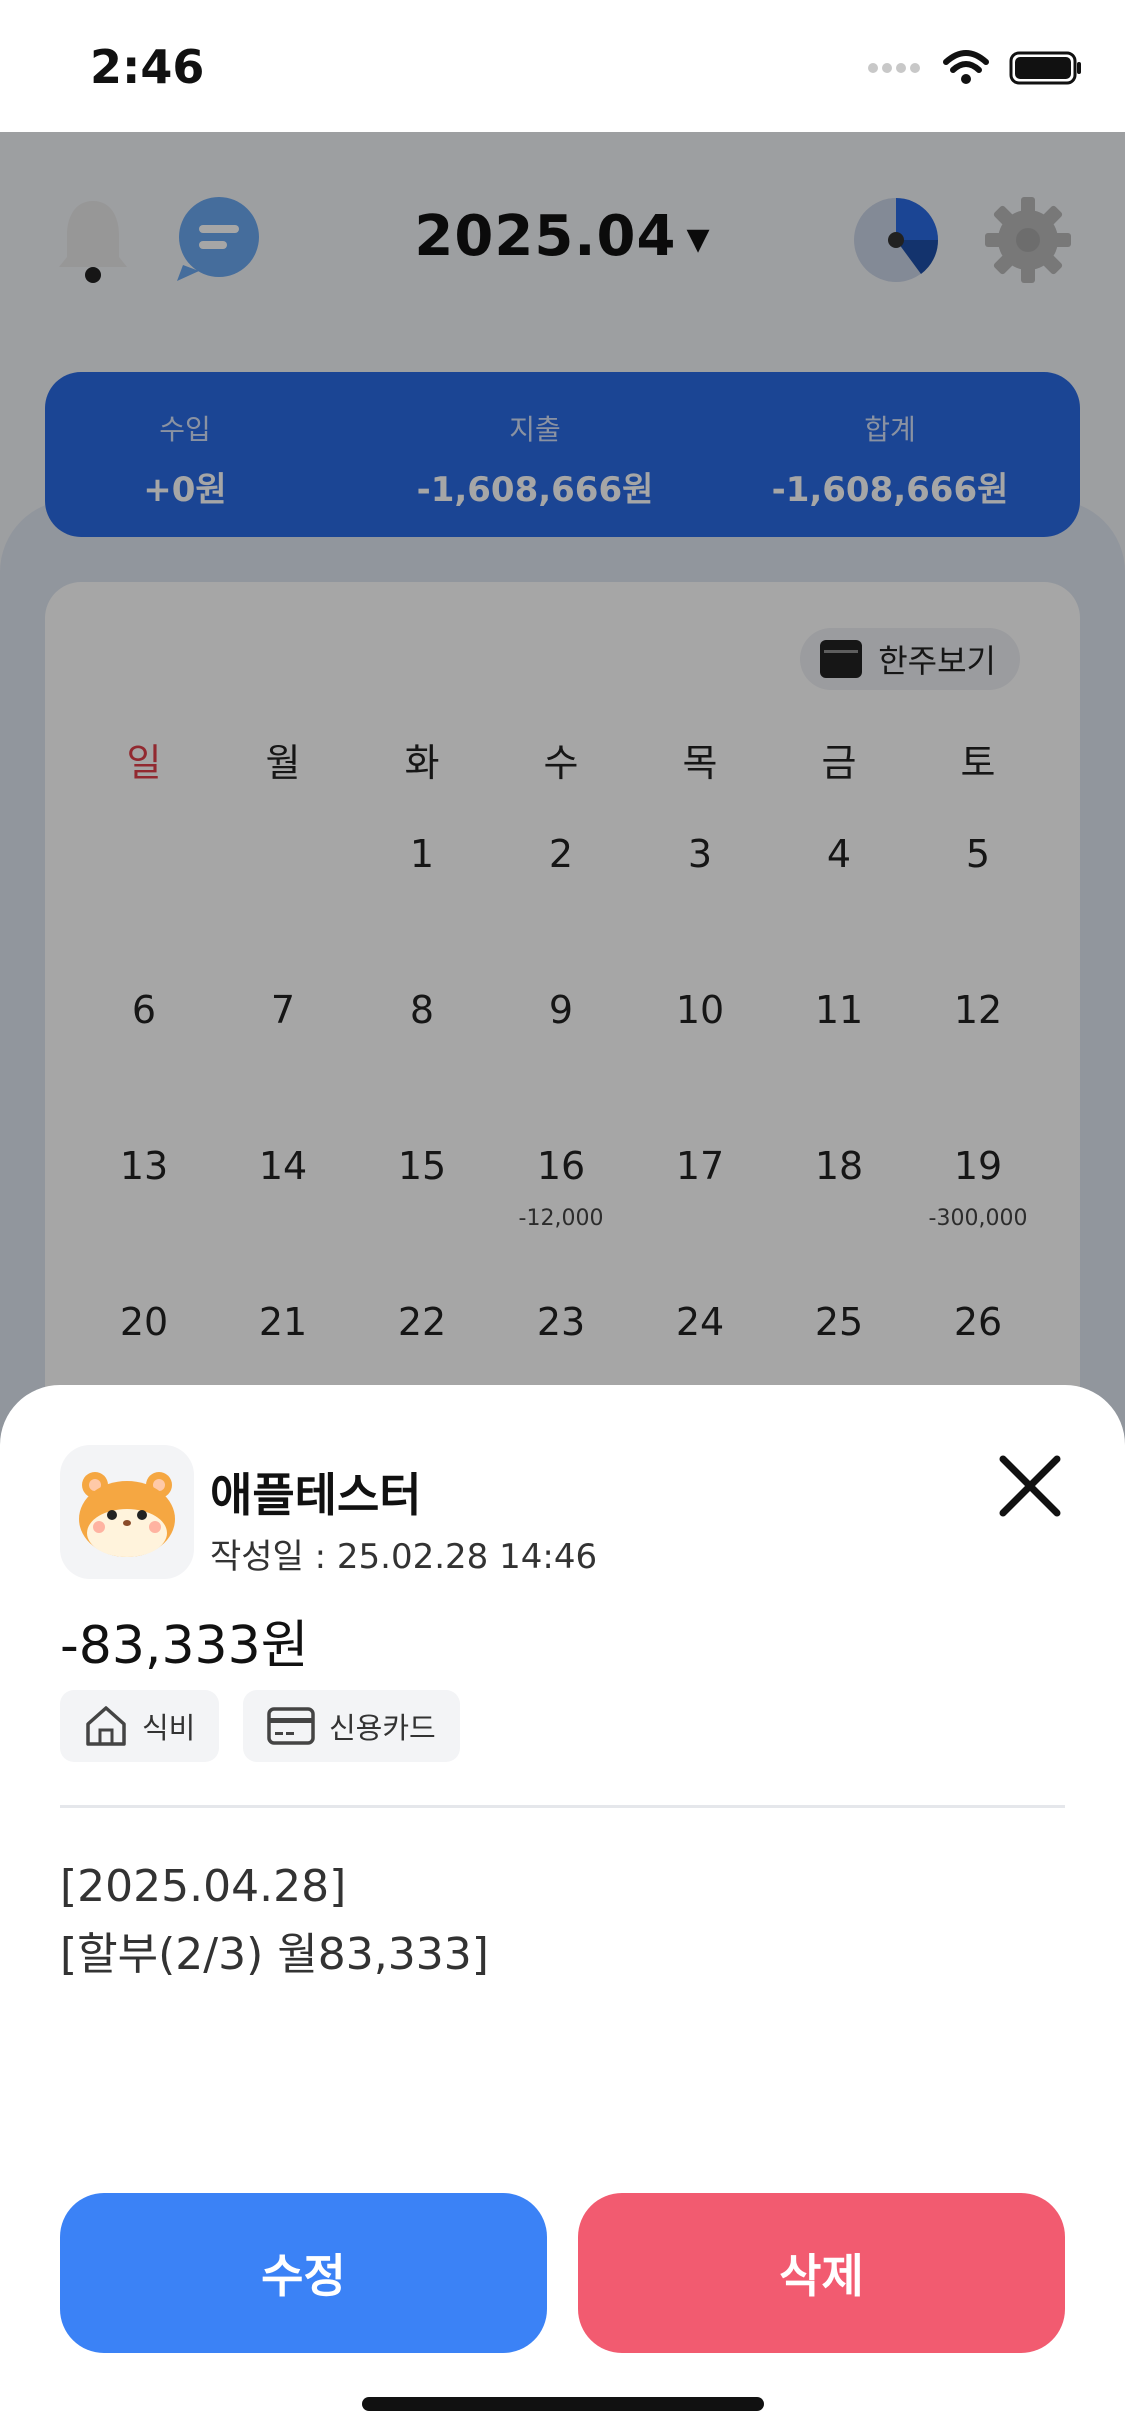  What do you see at coordinates (316, 1495) in the screenshot?
I see `transaction-title: 애플테스터` at bounding box center [316, 1495].